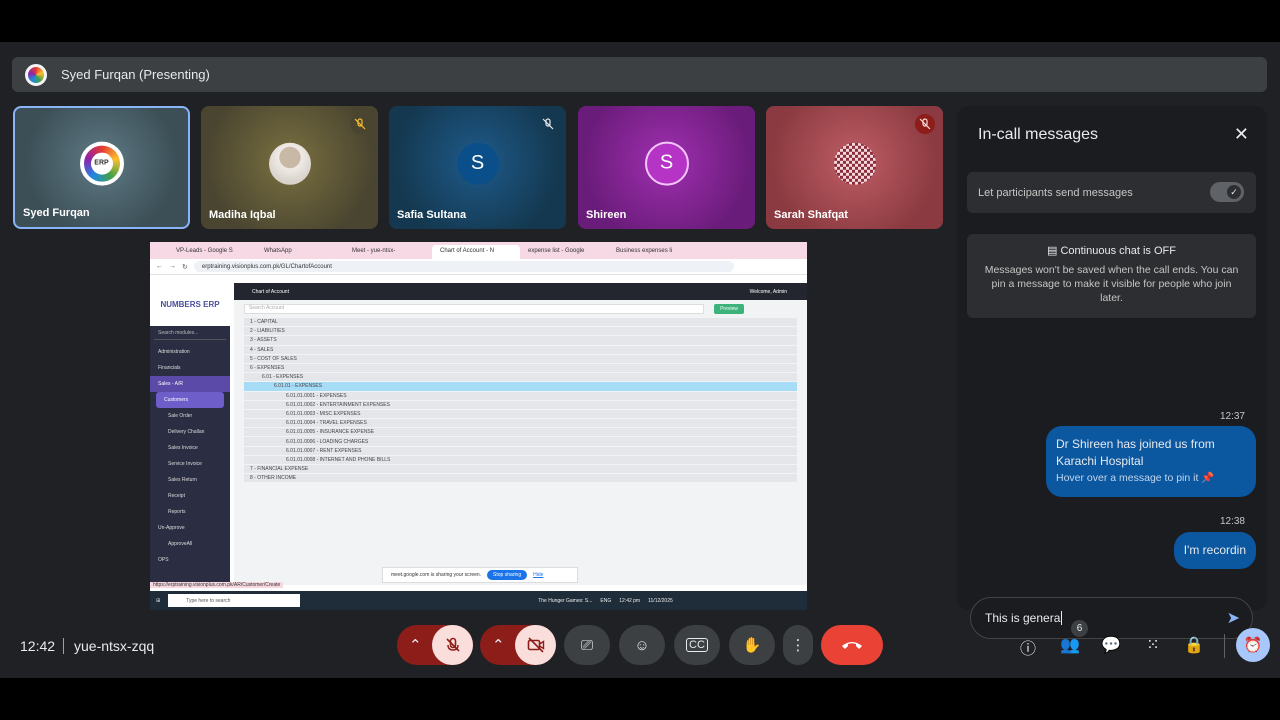 This screenshot has width=1280, height=720. Describe the element at coordinates (474, 309) in the screenshot. I see `account-search-input: Search Account` at that location.